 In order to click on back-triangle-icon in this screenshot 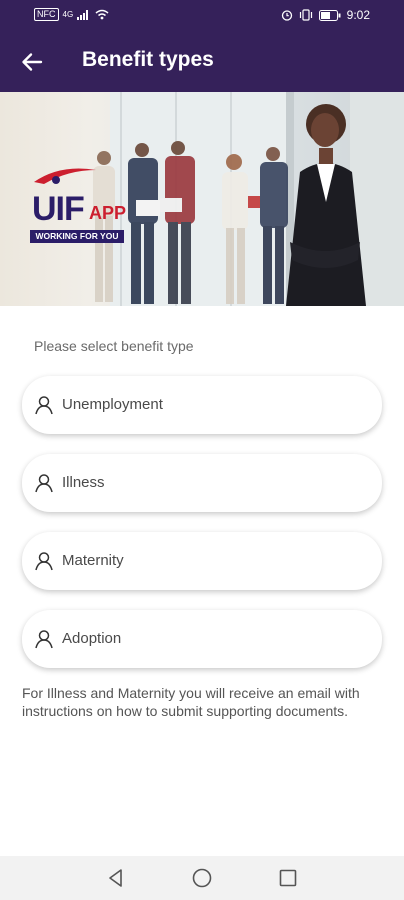, I will do `click(115, 878)`.